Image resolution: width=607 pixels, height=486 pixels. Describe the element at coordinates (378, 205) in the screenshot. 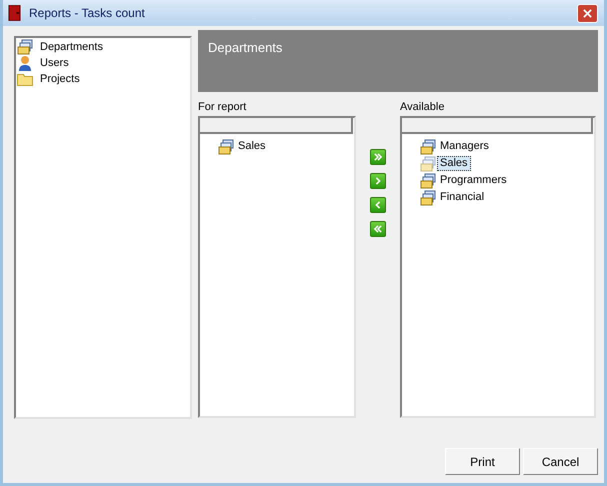

I see `remove-button` at that location.